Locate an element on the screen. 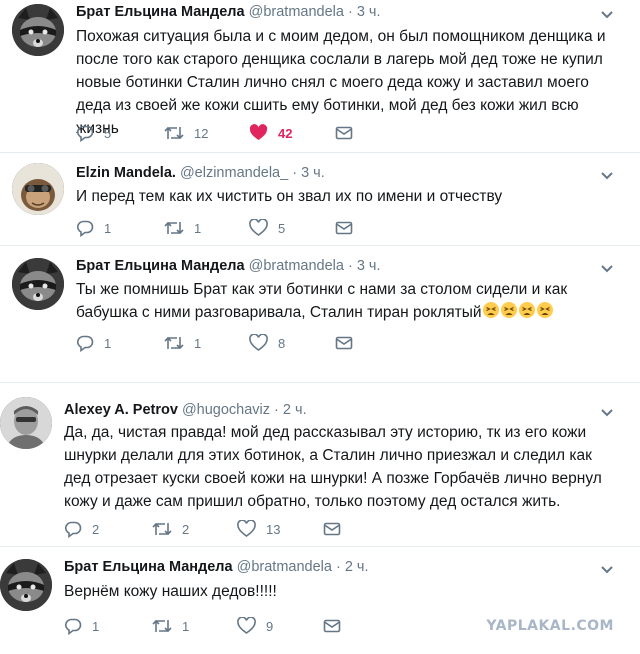  retweet-button: 2 is located at coordinates (170, 529).